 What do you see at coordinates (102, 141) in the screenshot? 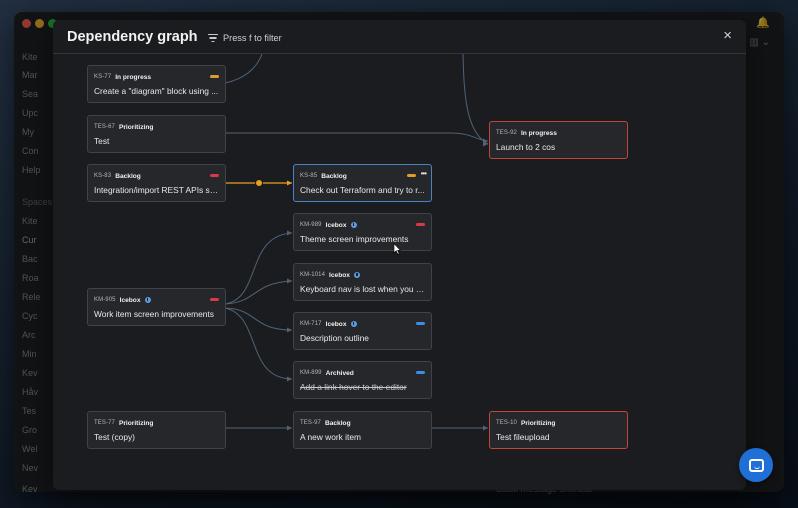
I see `work-item-title: Test` at bounding box center [102, 141].